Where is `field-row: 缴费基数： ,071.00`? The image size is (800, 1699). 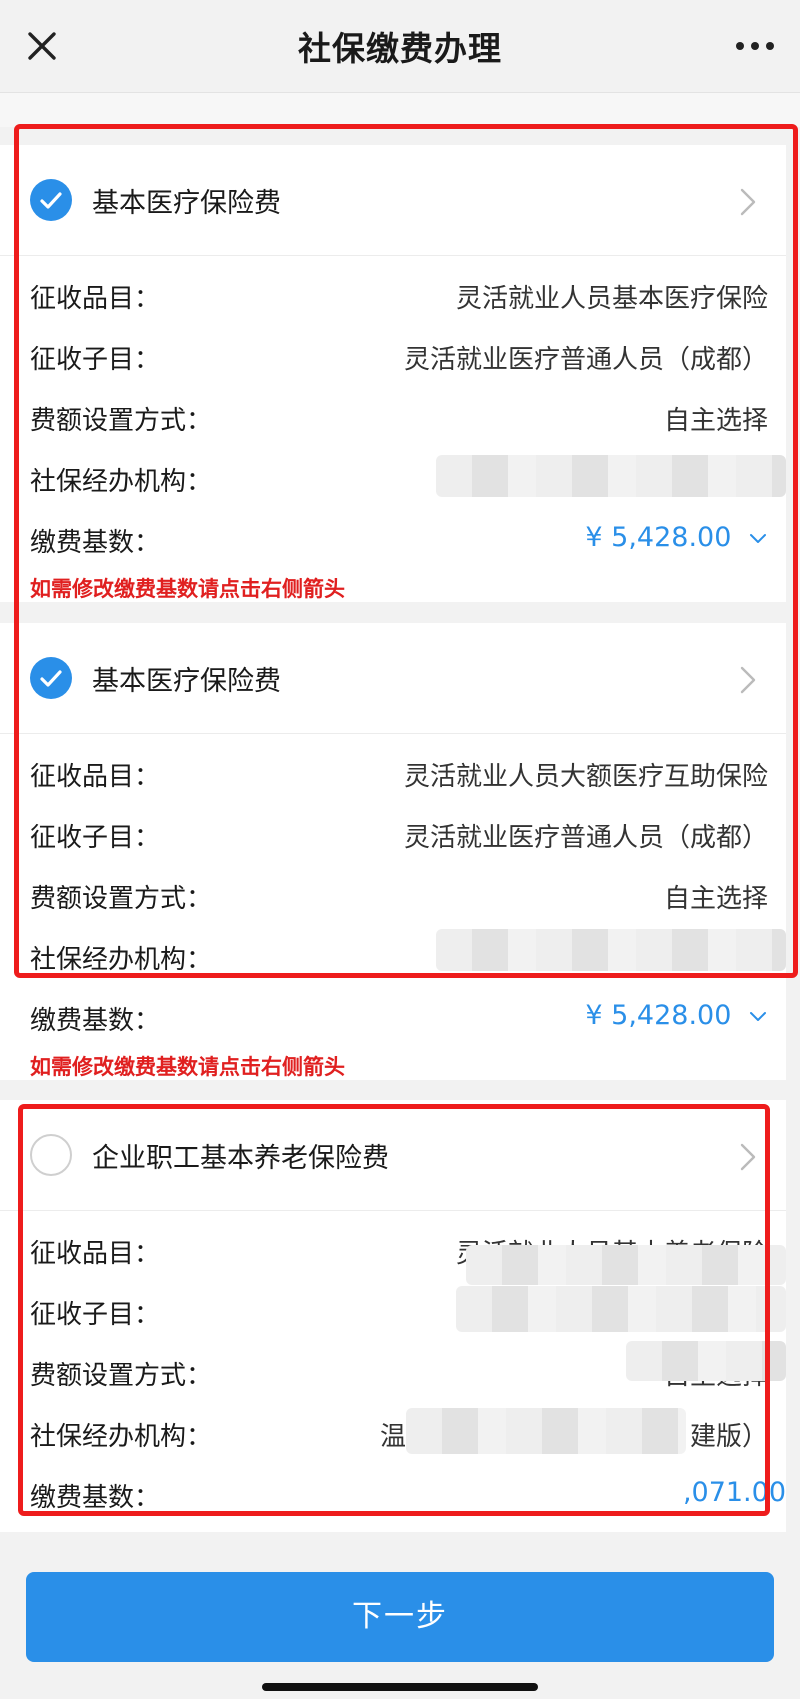
field-row: 缴费基数： ,071.00 is located at coordinates (393, 1493).